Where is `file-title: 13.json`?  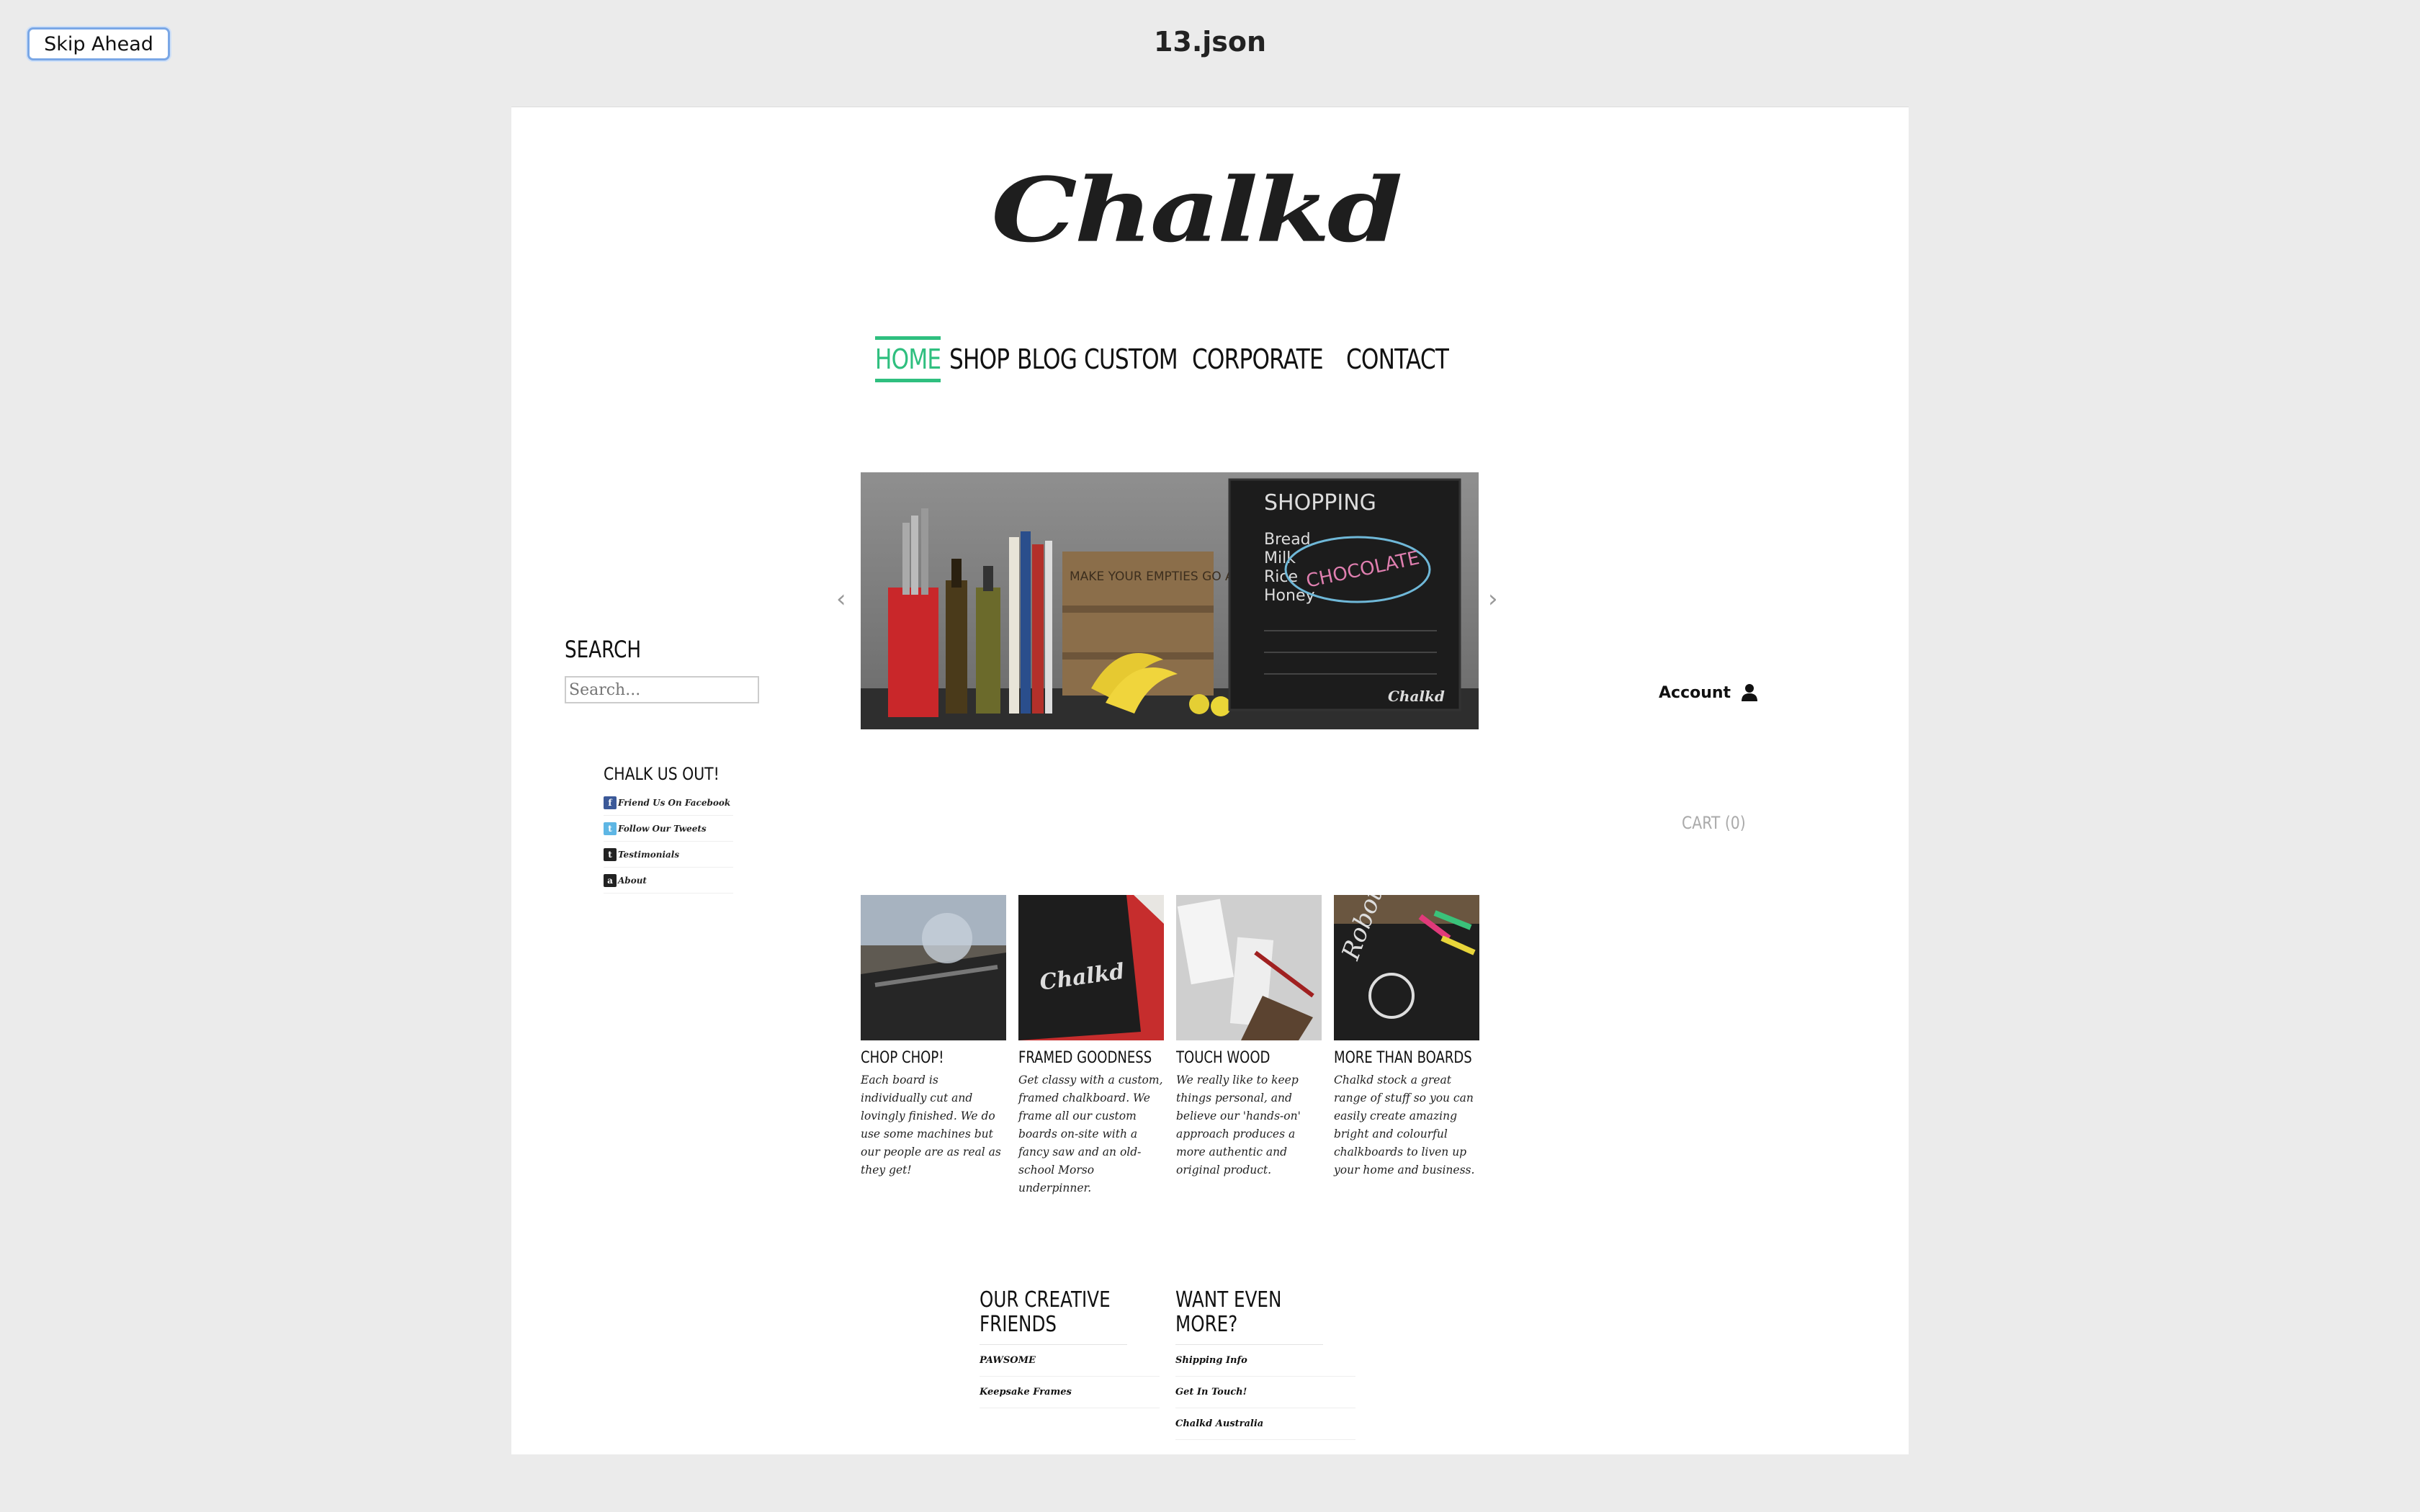 file-title: 13.json is located at coordinates (1210, 42).